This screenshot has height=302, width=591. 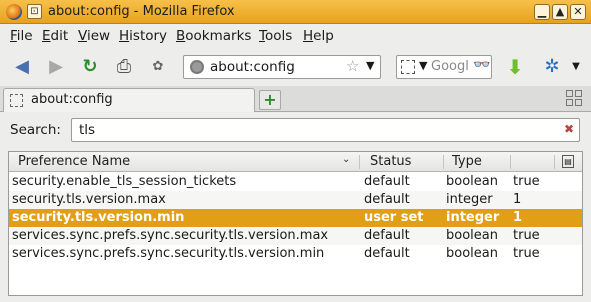 What do you see at coordinates (213, 36) in the screenshot?
I see `menu-bookmarks: Bookmarks` at bounding box center [213, 36].